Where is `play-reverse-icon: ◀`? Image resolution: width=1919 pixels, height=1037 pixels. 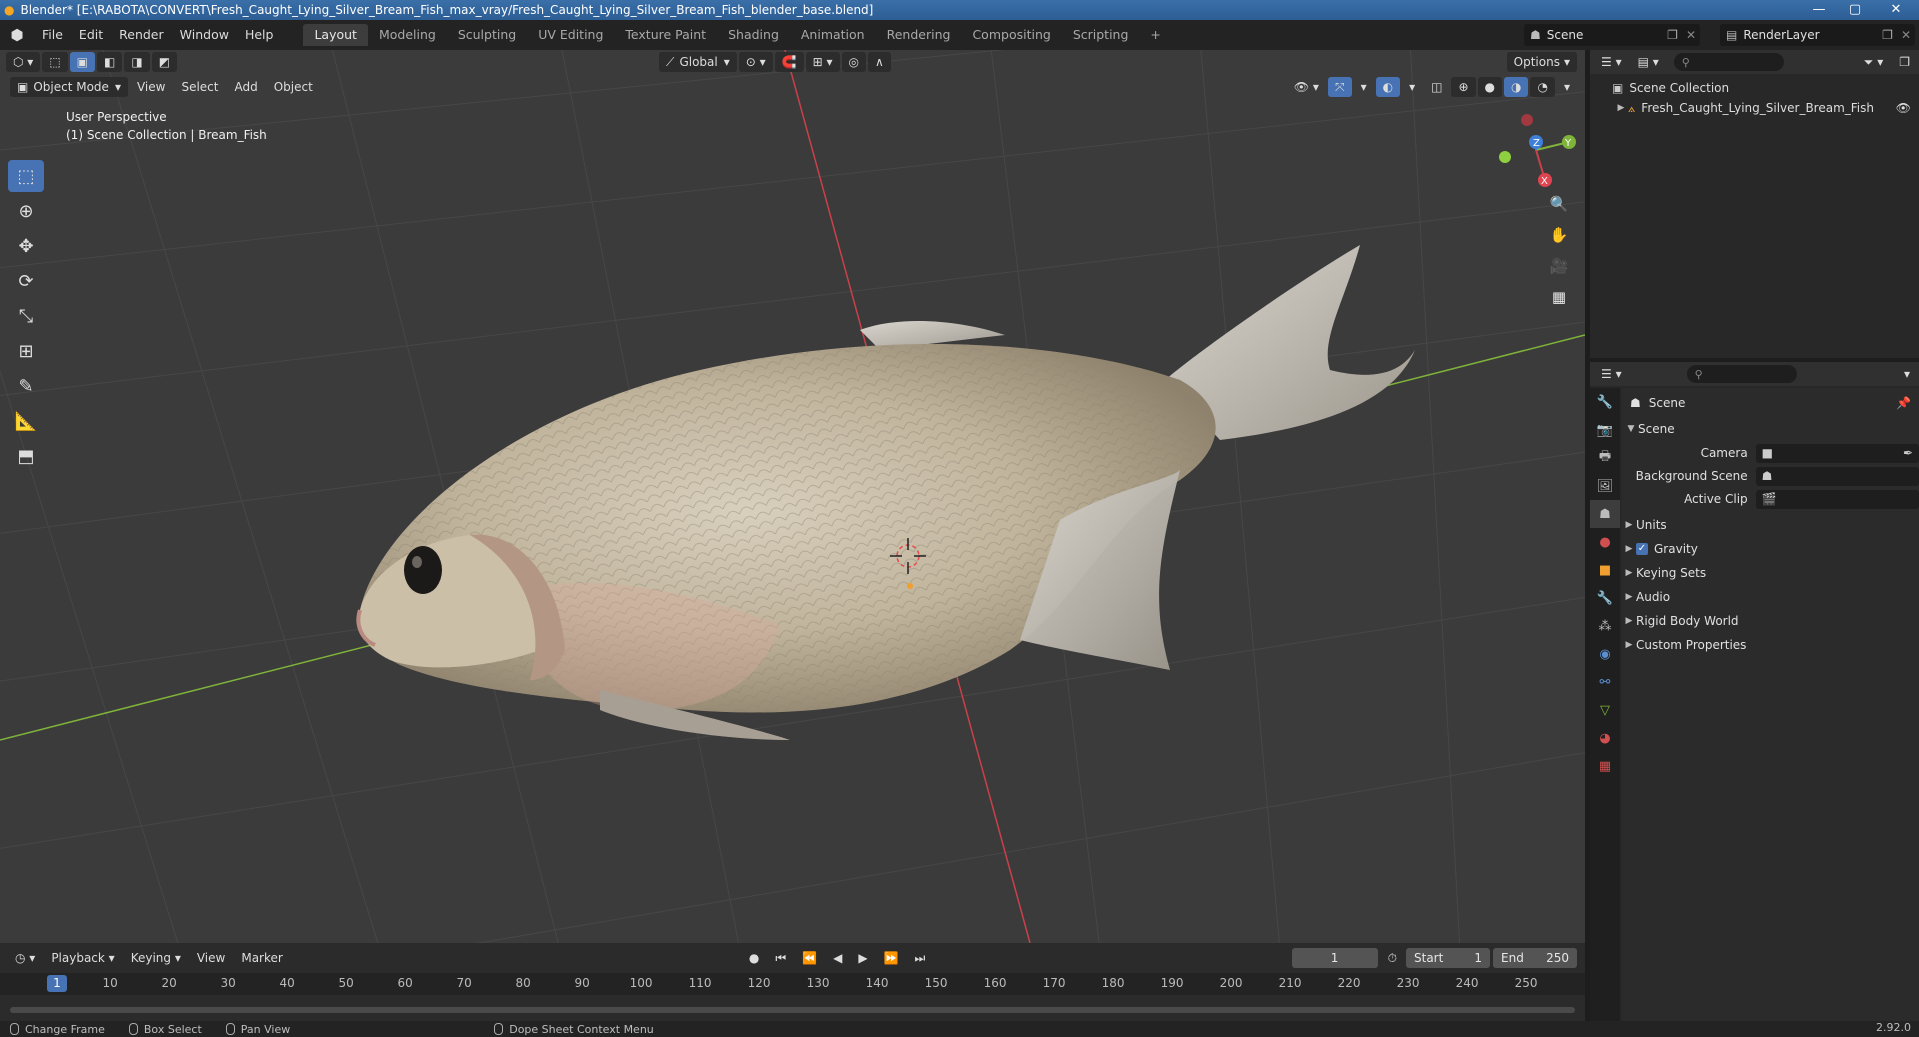
play-reverse-icon: ◀ is located at coordinates (837, 958).